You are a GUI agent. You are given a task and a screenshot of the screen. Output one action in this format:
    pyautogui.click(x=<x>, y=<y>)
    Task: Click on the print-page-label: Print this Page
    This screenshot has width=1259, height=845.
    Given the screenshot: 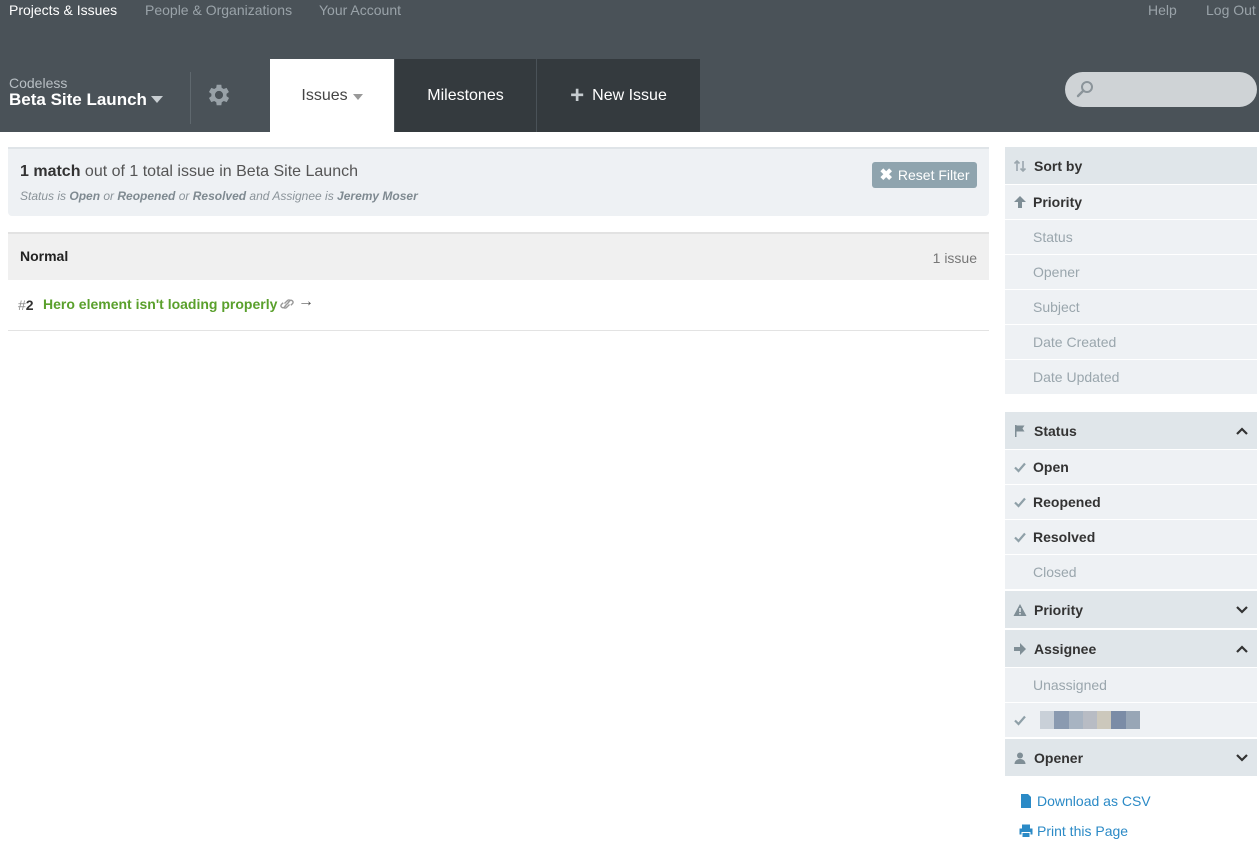 What is the action you would take?
    pyautogui.click(x=1083, y=831)
    